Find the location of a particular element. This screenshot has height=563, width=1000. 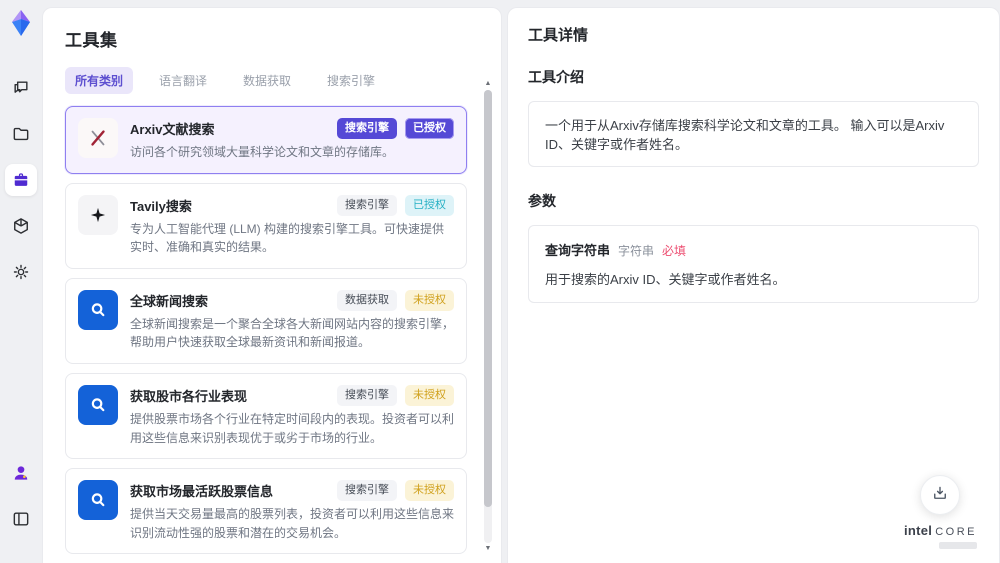

panel-toggle-icon is located at coordinates (21, 519).